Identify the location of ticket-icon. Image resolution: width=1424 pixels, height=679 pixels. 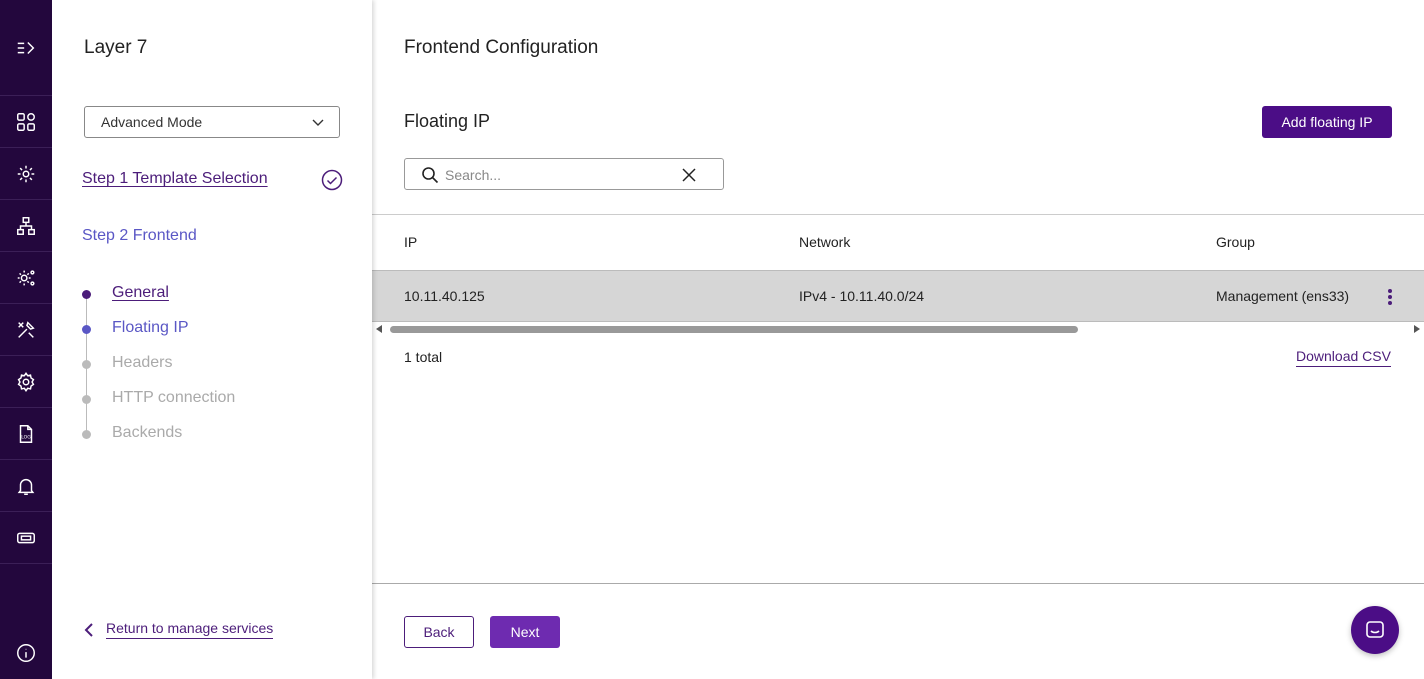
(26, 537).